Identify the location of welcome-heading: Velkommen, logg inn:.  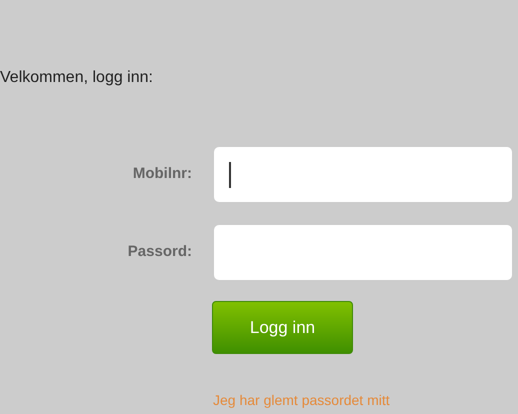
(76, 78).